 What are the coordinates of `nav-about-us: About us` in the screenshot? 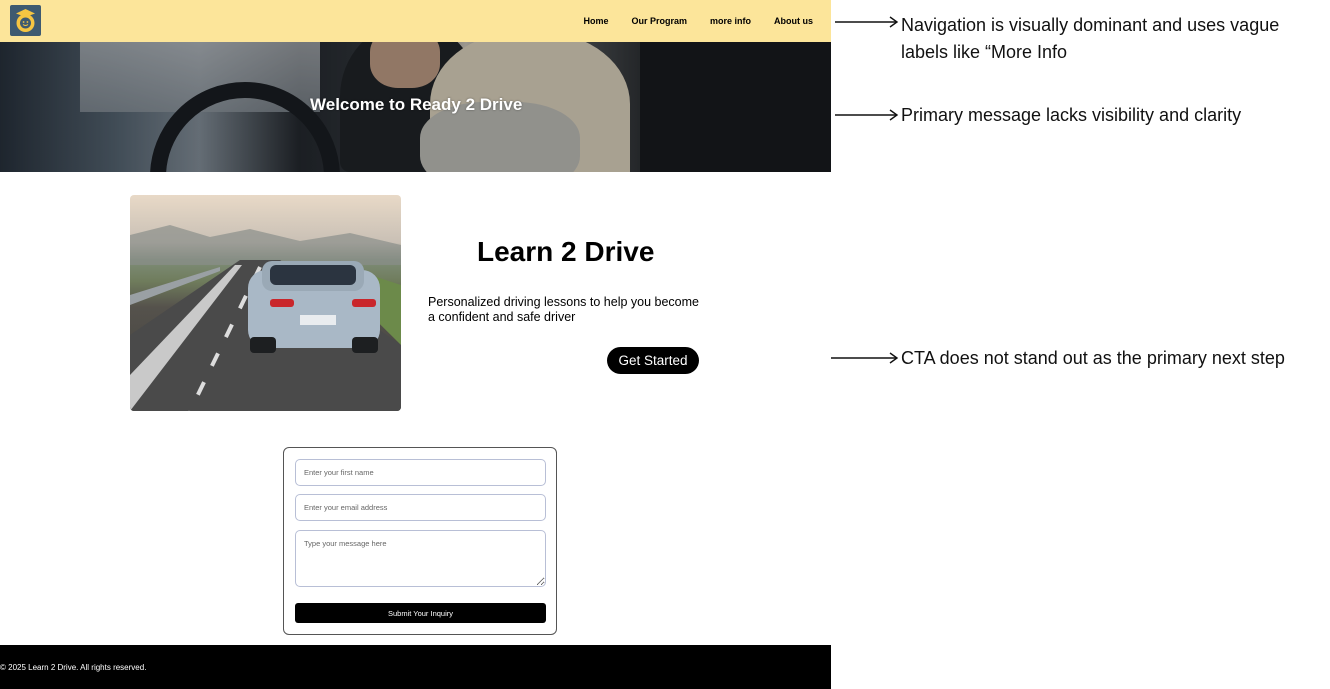 It's located at (793, 21).